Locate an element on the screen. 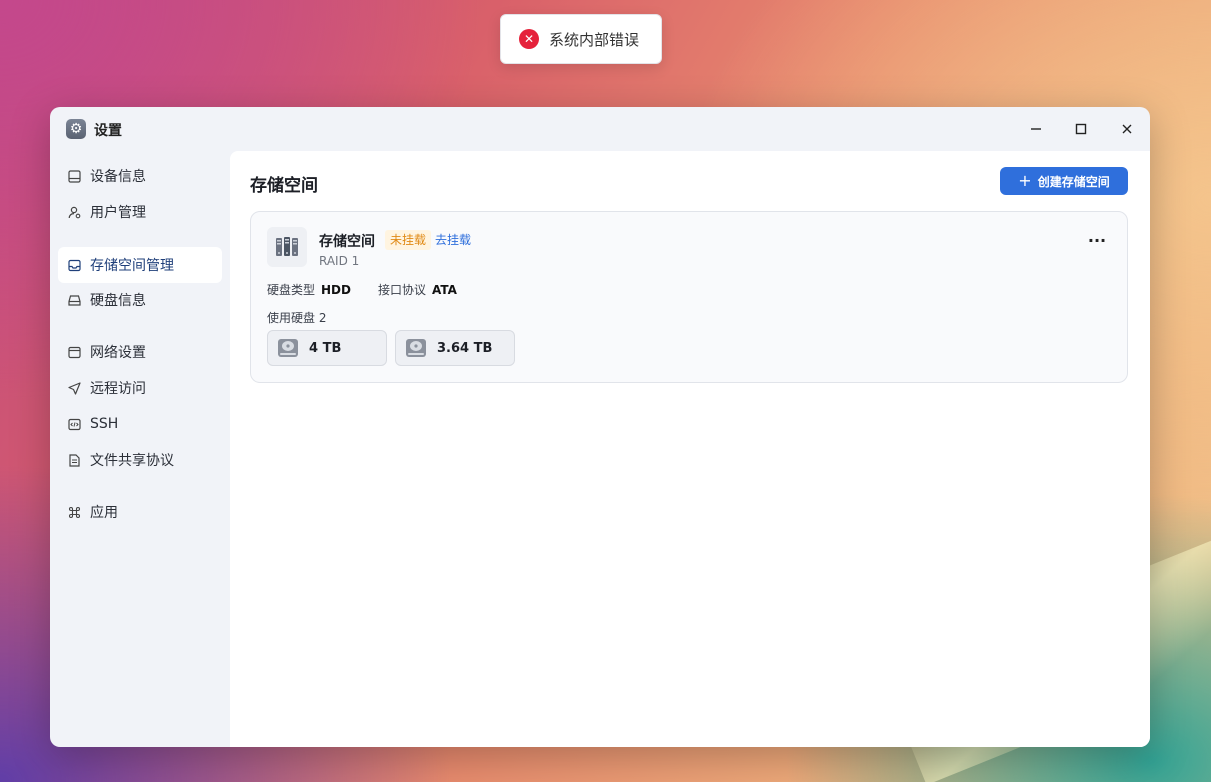 This screenshot has width=1211, height=782. sidebar-item-label: 用户管理 is located at coordinates (118, 213).